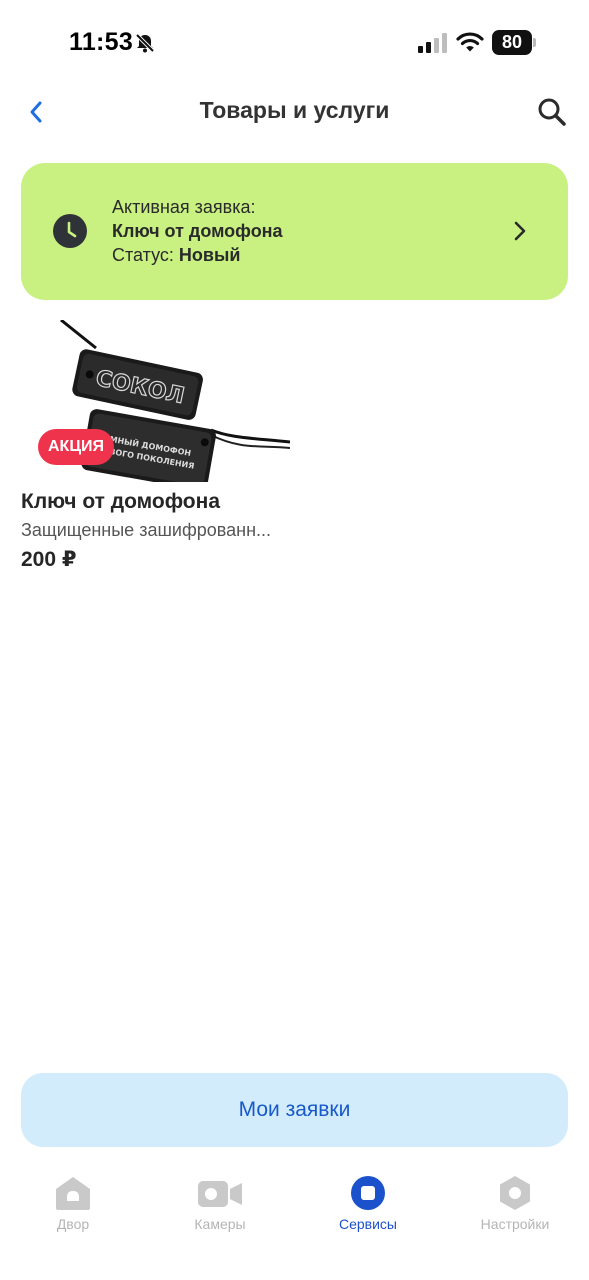  Describe the element at coordinates (552, 112) in the screenshot. I see `search-icon` at that location.